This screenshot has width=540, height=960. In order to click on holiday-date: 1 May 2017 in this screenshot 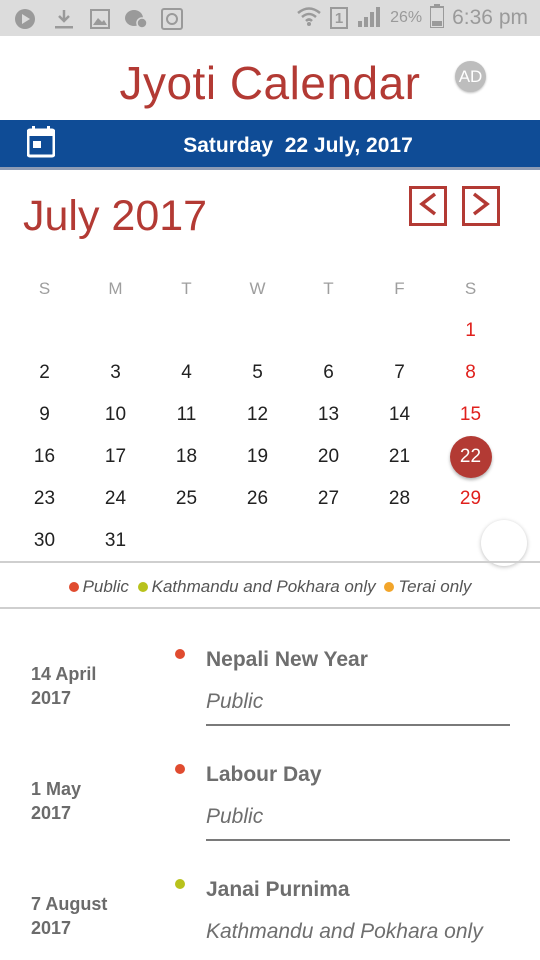, I will do `click(91, 801)`.